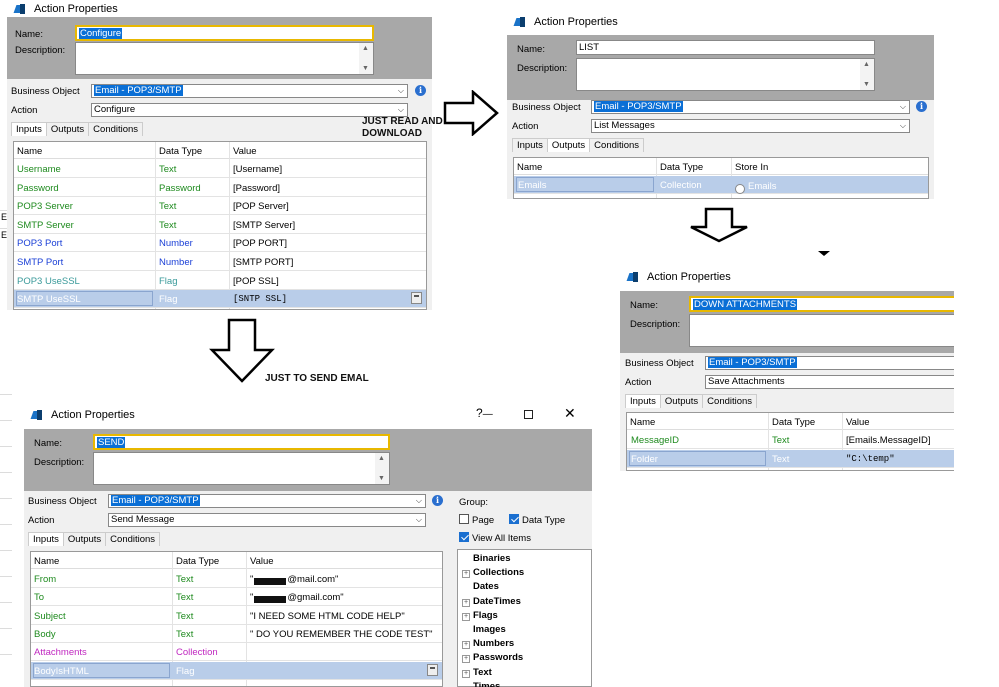  What do you see at coordinates (249, 110) in the screenshot?
I see `action-select: Configure ⌵` at bounding box center [249, 110].